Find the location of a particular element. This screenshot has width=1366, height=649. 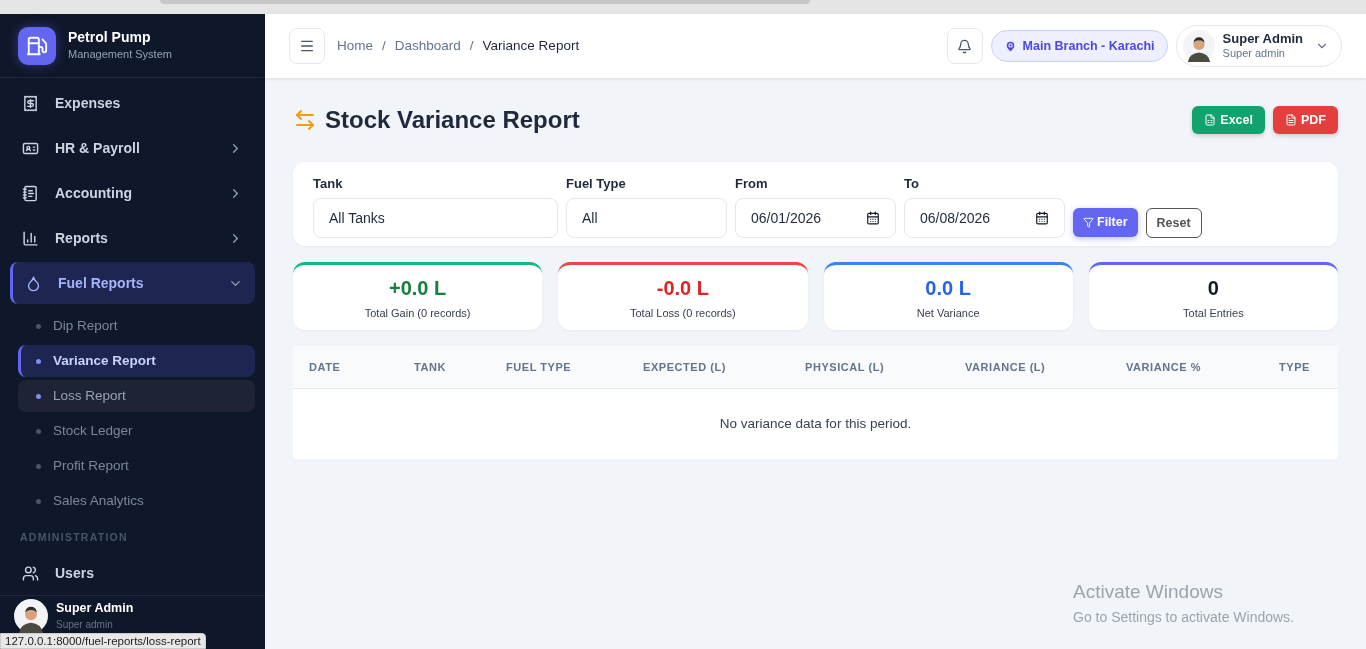

sidebar-item: Fuel Reports is located at coordinates (132, 283).